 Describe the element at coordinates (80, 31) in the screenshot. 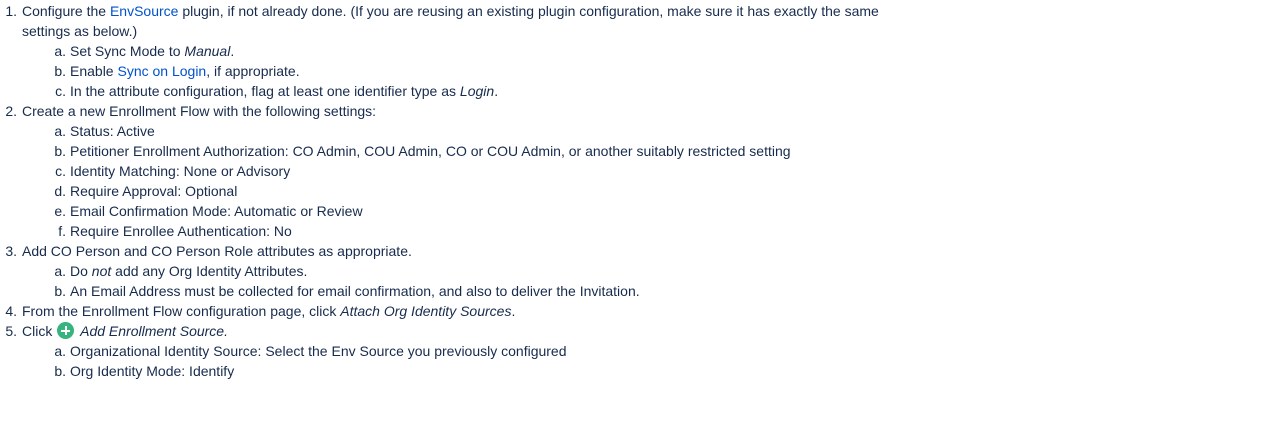

I see `list-item-1-continuation: settings as below.)` at that location.